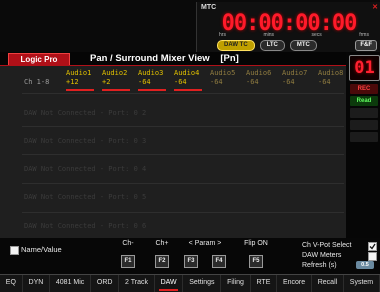 The width and height of the screenshot is (380, 292). I want to click on daw-meters-label: DAW Meters, so click(322, 255).